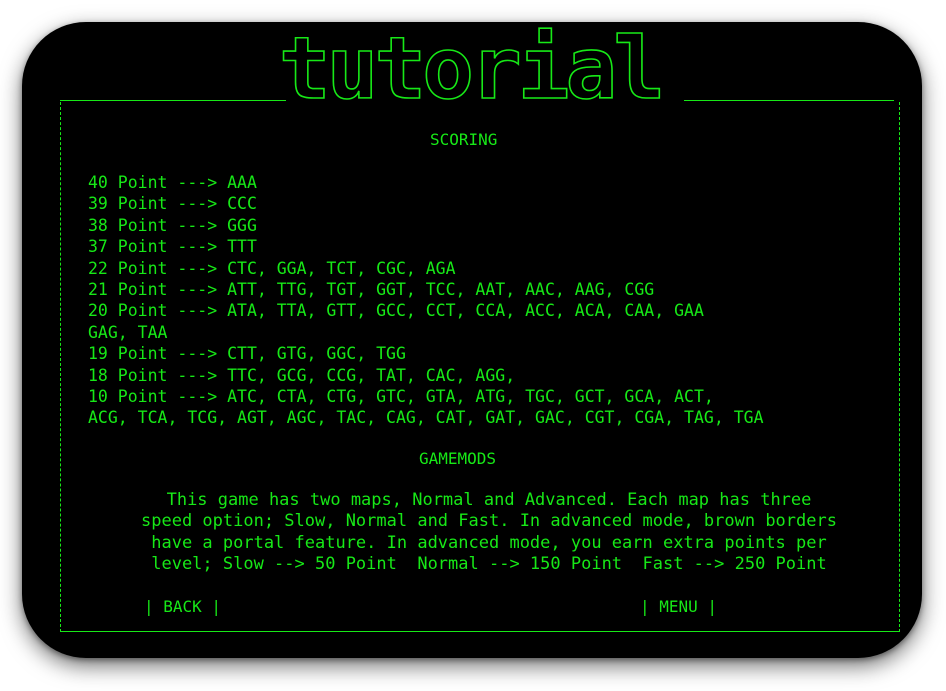 Image resolution: width=946 pixels, height=691 pixels. Describe the element at coordinates (464, 139) in the screenshot. I see `scoring-title: SCORING` at that location.